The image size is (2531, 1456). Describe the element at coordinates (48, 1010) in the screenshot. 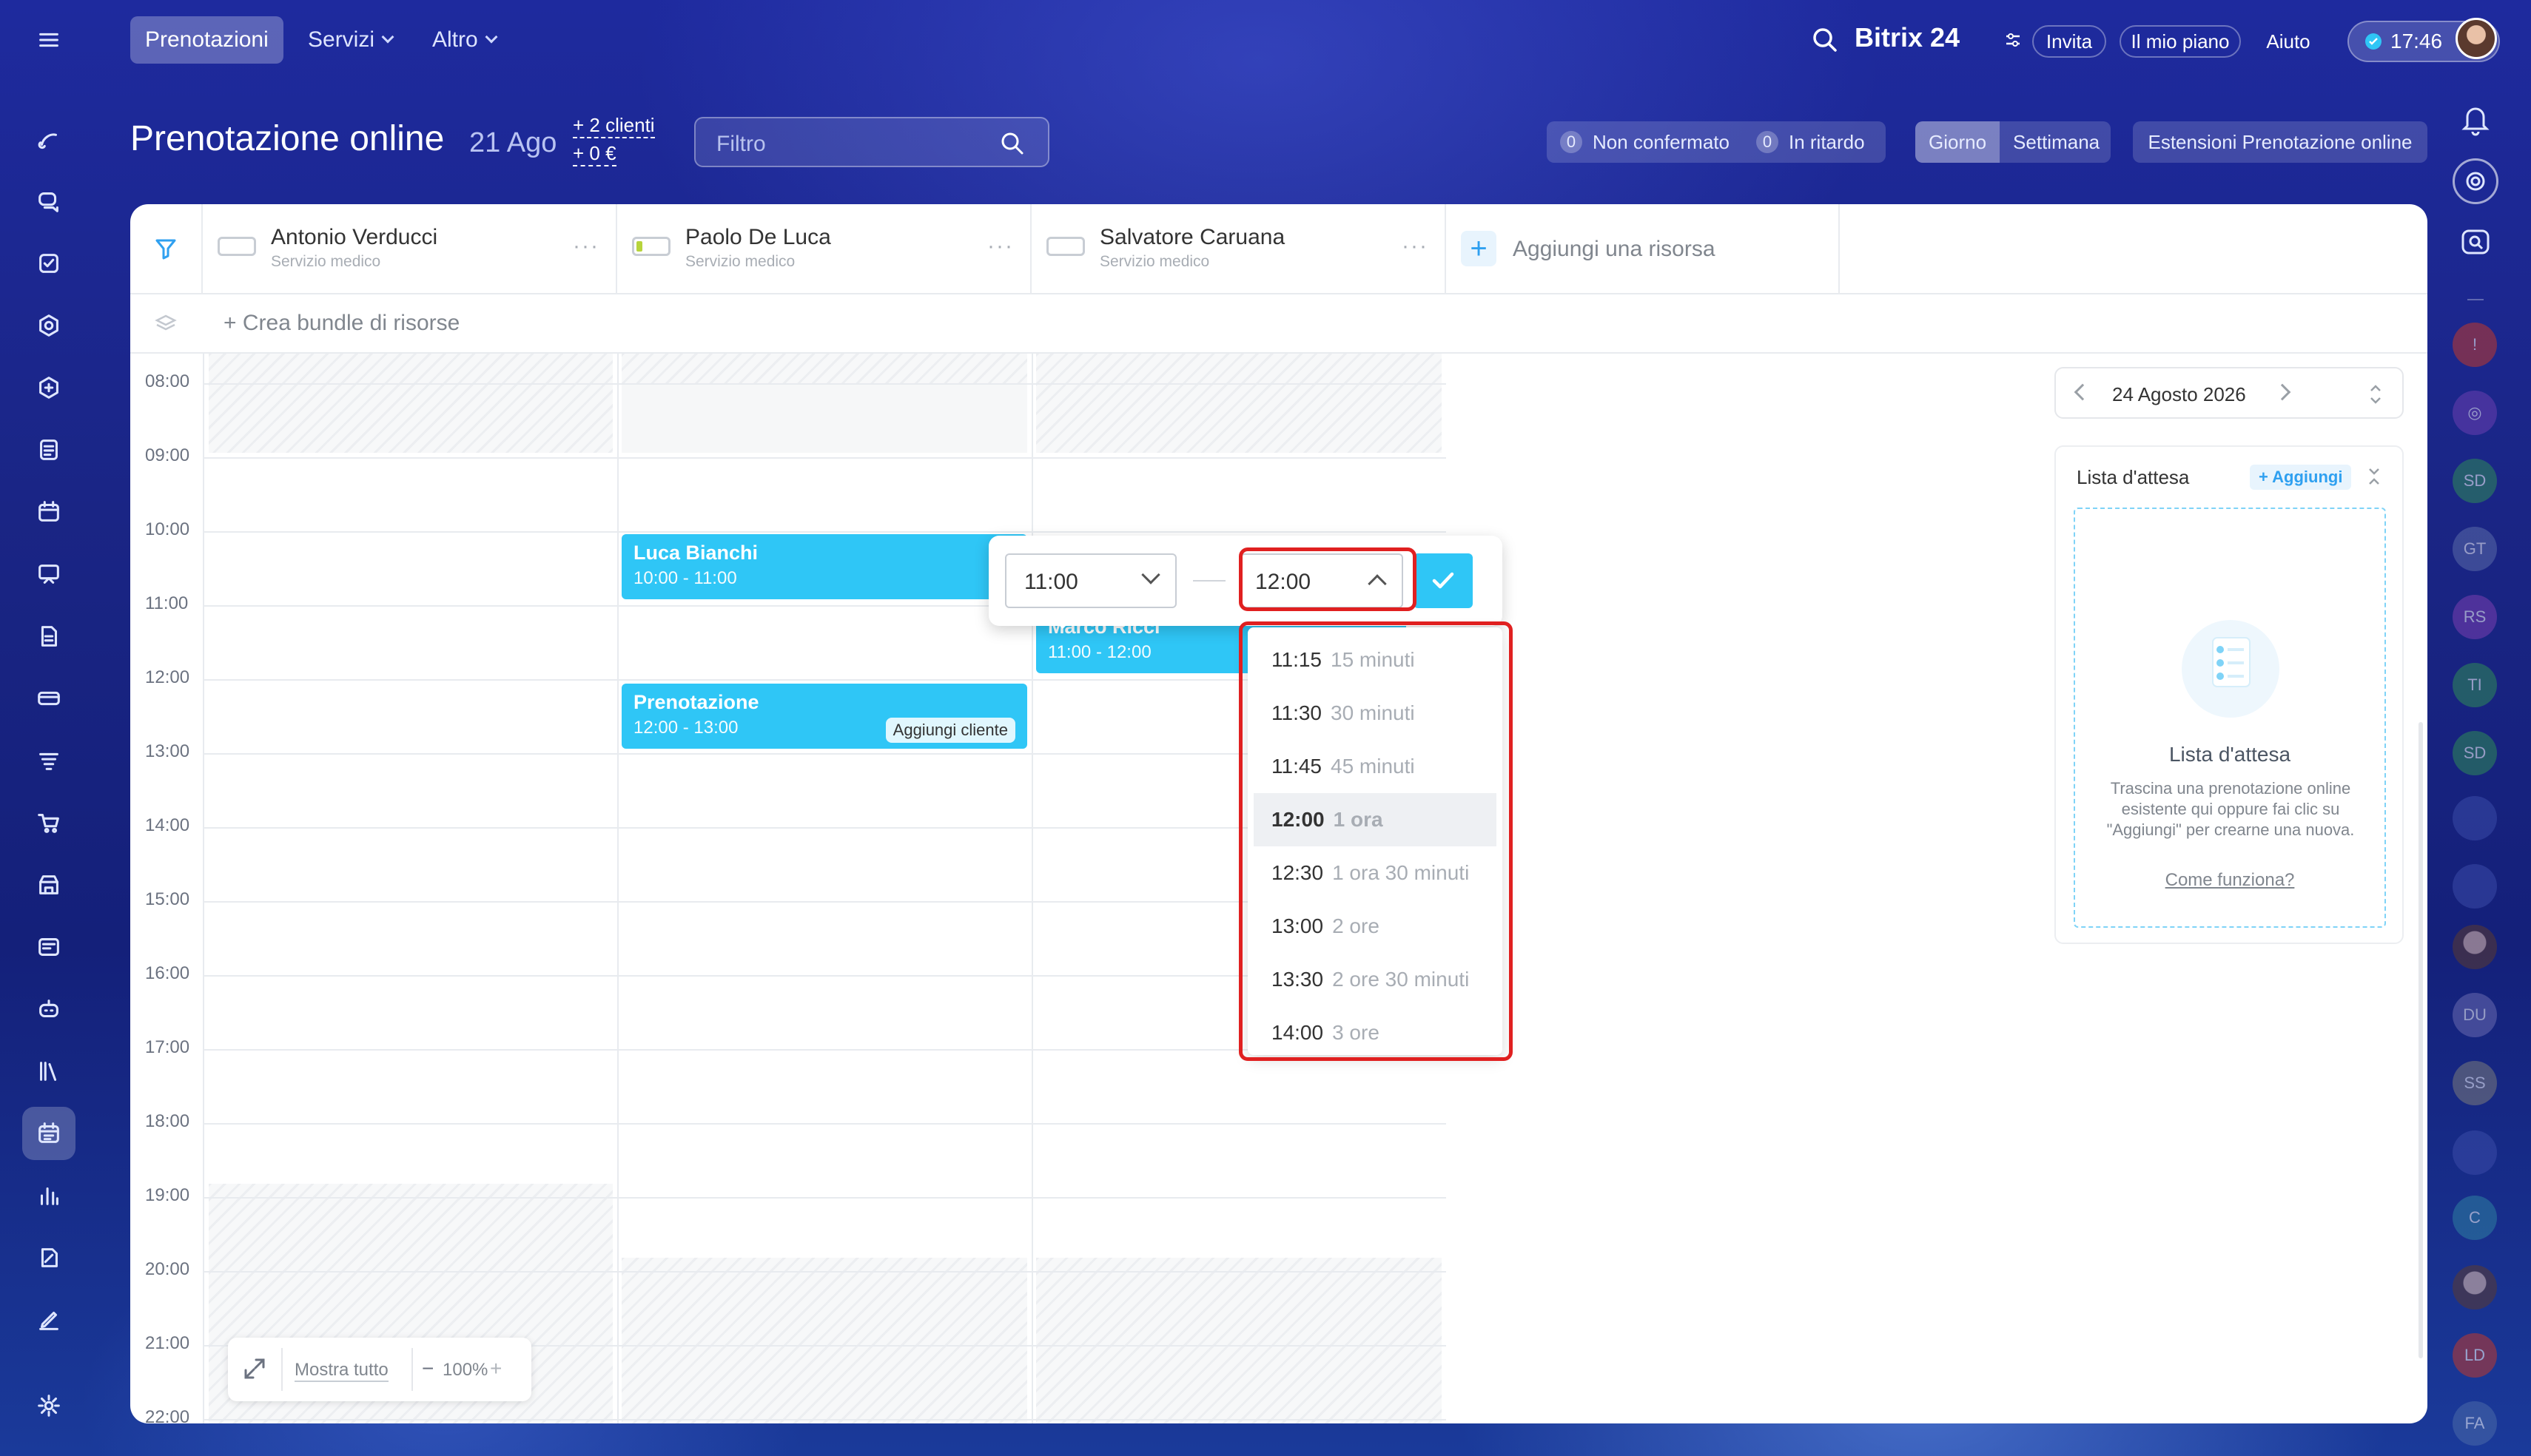

I see `robot-icon` at that location.